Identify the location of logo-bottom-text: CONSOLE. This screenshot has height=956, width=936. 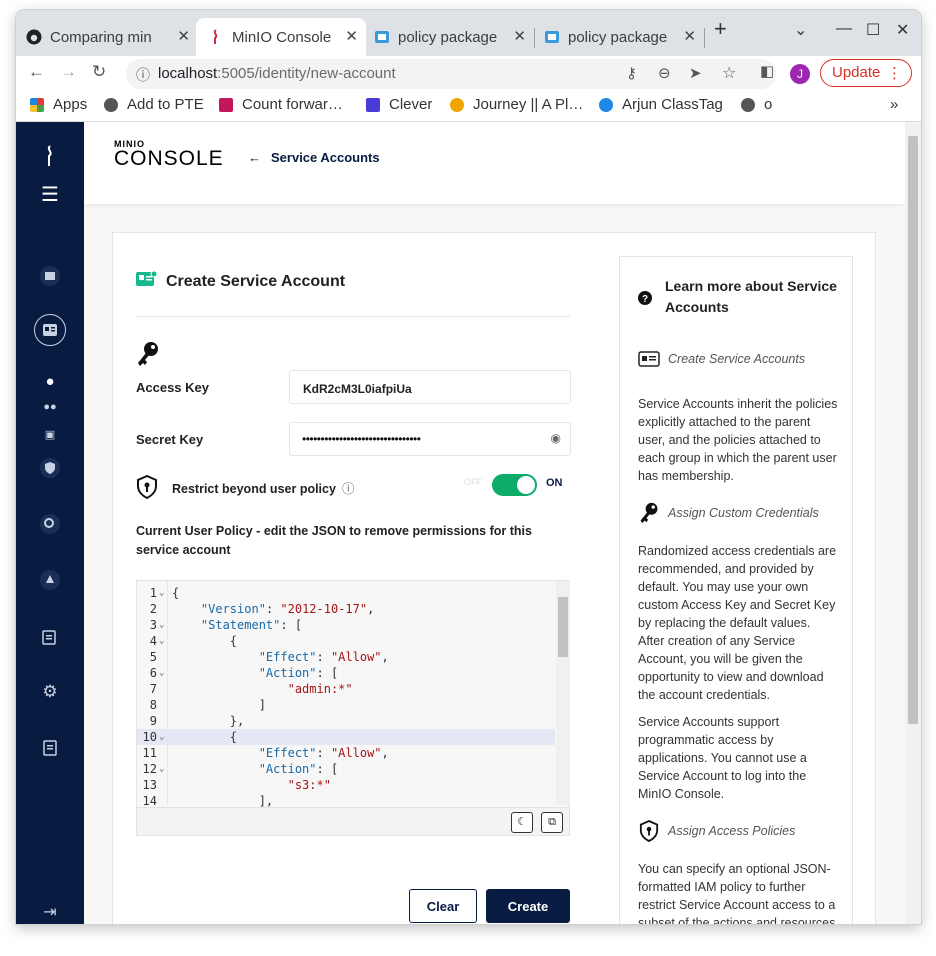
(169, 158).